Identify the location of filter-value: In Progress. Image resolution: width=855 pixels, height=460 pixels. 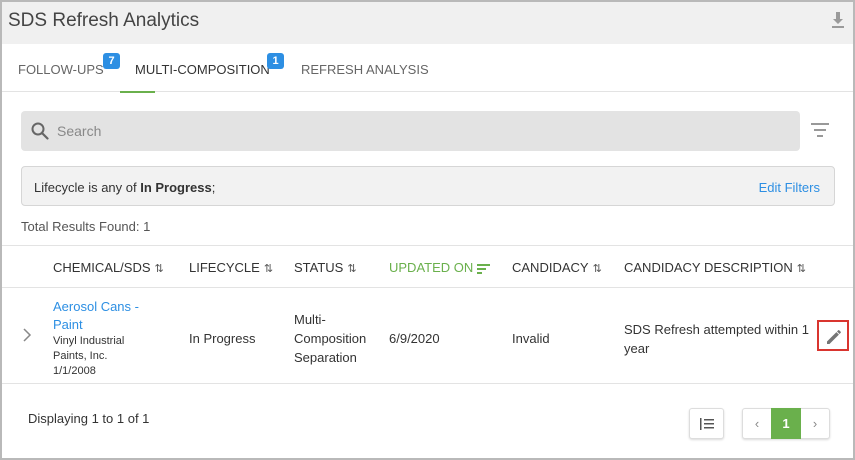
(176, 187).